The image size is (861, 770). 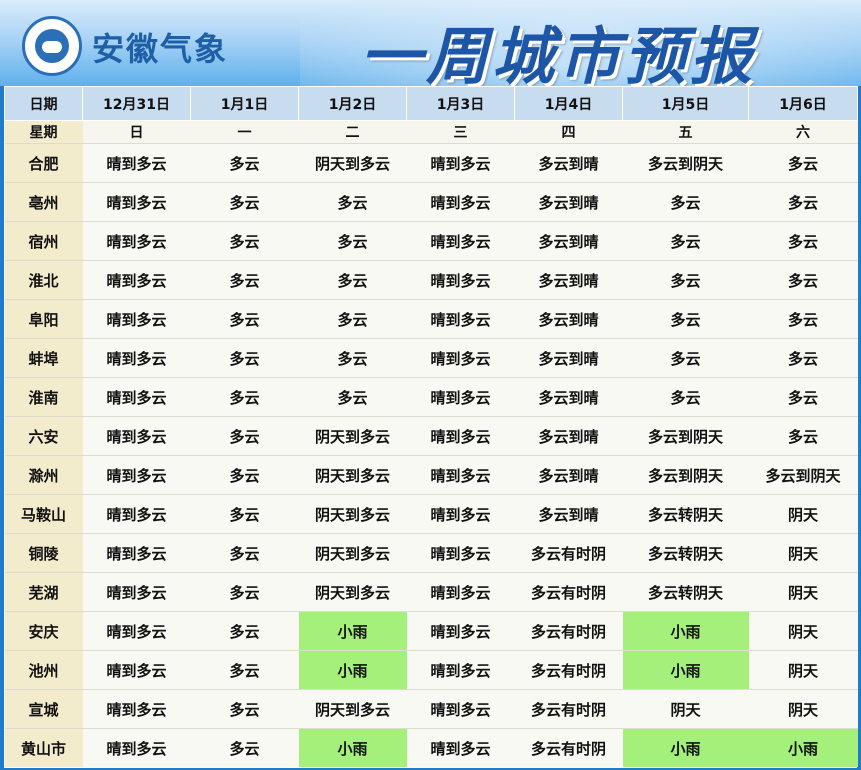 I want to click on table-row: 淮南 晴到多云 多云 多云 晴到多云 多云到晴 多云 多云, so click(x=431, y=397).